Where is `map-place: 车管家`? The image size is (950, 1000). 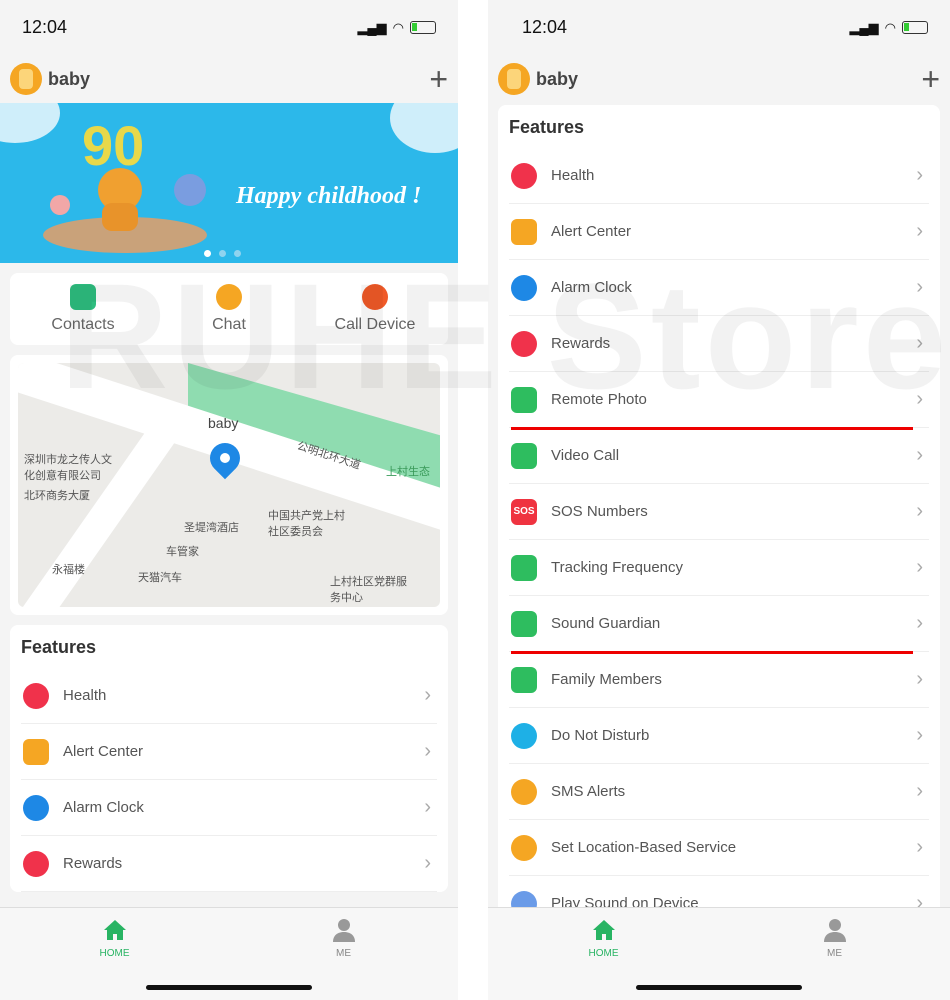 map-place: 车管家 is located at coordinates (182, 552).